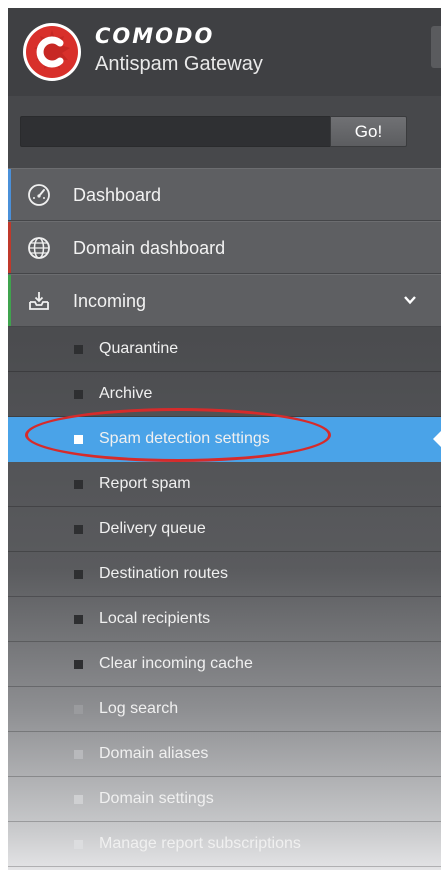 This screenshot has height=870, width=442. I want to click on subnav-item-log-search: Log search, so click(224, 709).